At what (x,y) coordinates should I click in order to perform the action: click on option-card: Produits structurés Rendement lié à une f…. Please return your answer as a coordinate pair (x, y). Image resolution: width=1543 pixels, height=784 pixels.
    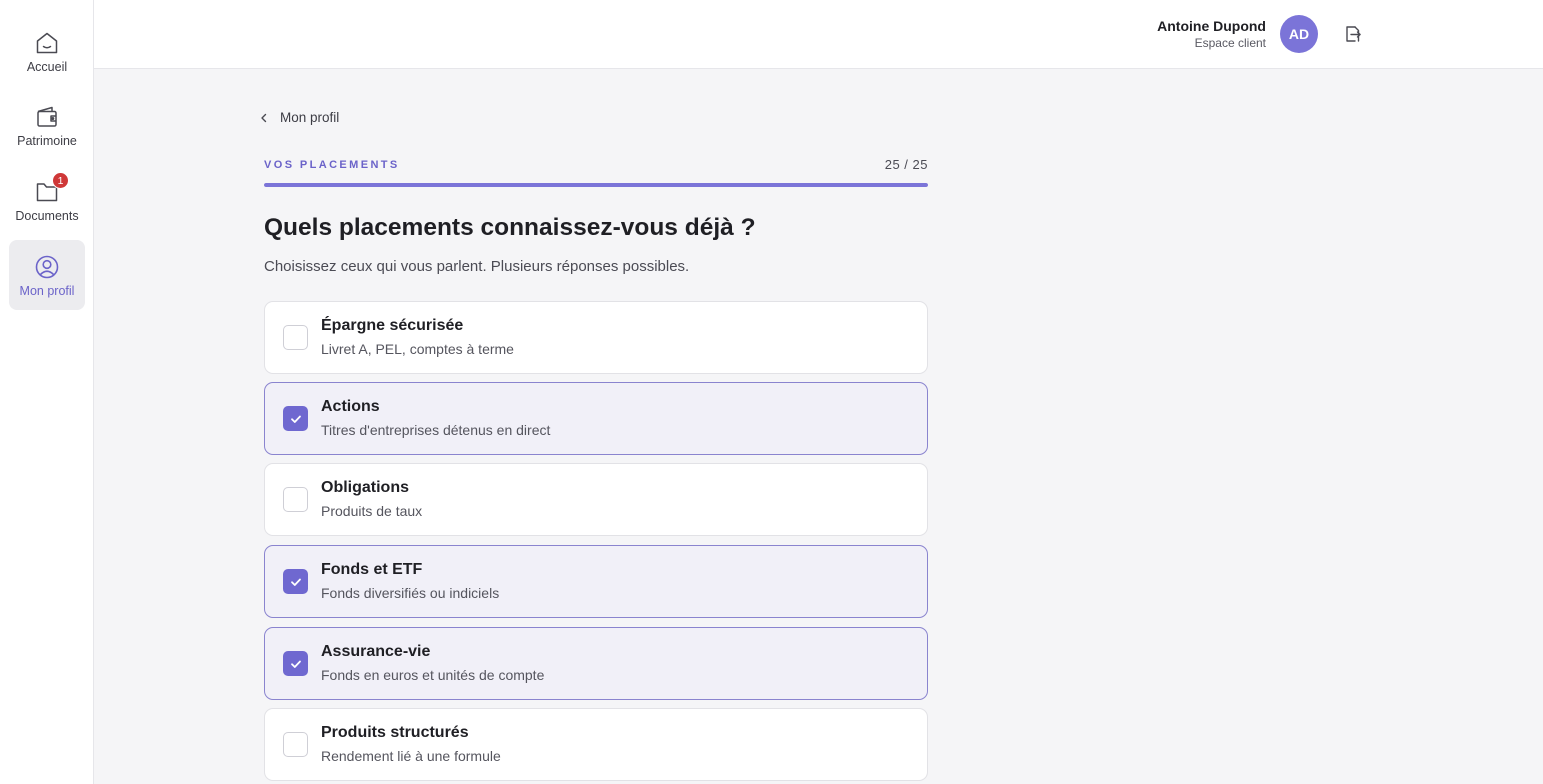
    Looking at the image, I should click on (596, 744).